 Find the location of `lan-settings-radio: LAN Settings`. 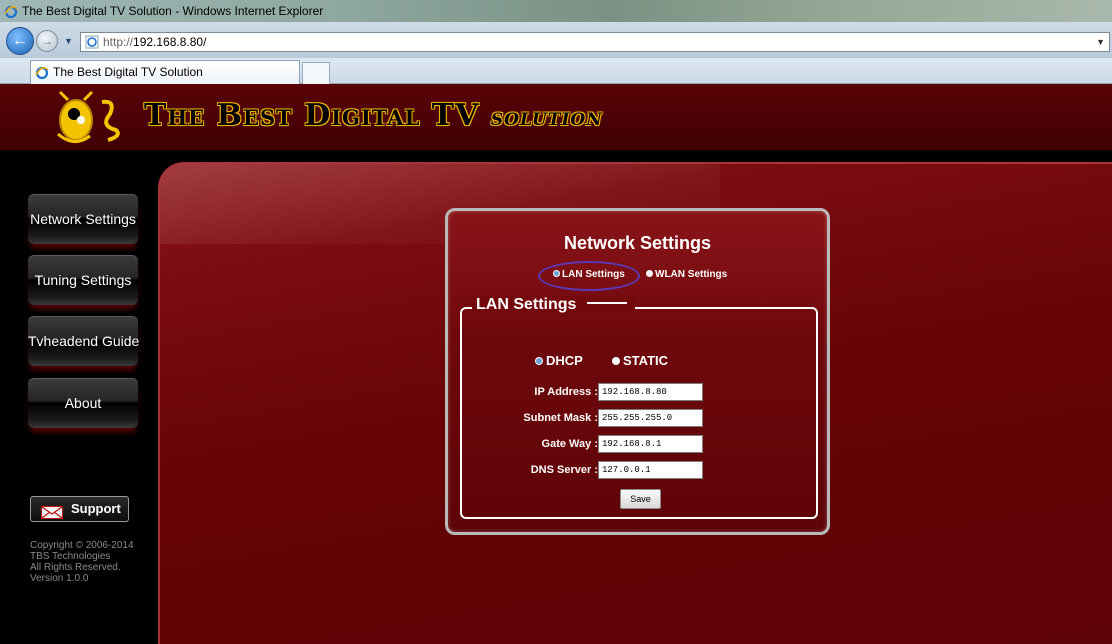

lan-settings-radio: LAN Settings is located at coordinates (589, 274).